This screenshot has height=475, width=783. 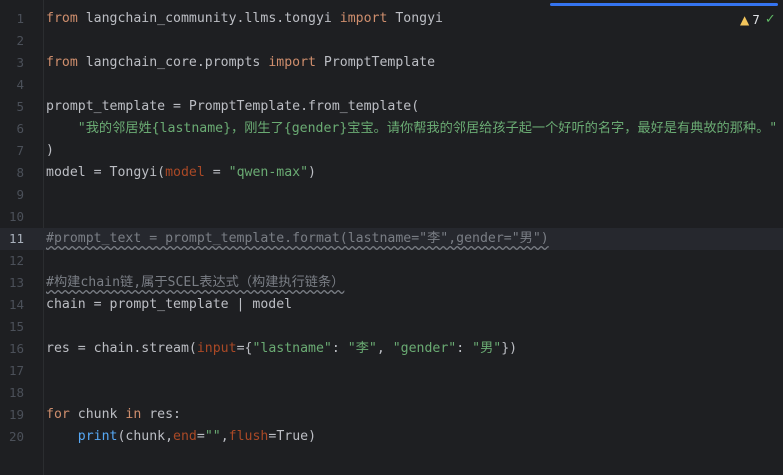 What do you see at coordinates (424, 348) in the screenshot?
I see `code-token: "gender"` at bounding box center [424, 348].